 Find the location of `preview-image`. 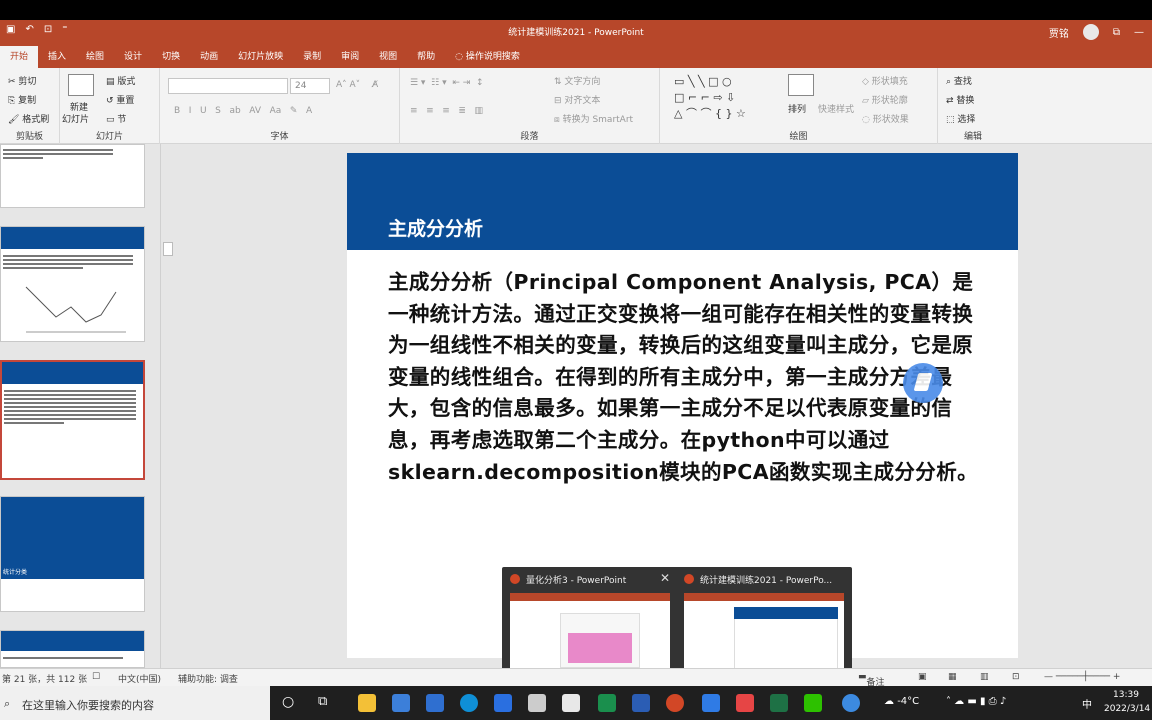

preview-image is located at coordinates (764, 635).